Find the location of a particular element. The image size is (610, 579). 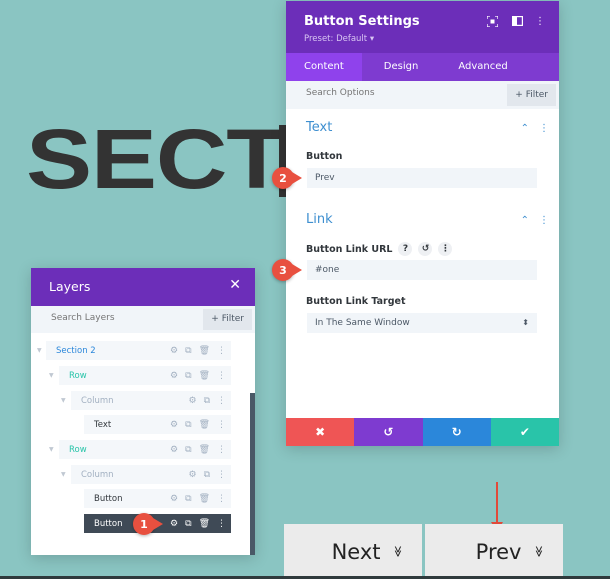

close-icon: ✕ is located at coordinates (235, 285).